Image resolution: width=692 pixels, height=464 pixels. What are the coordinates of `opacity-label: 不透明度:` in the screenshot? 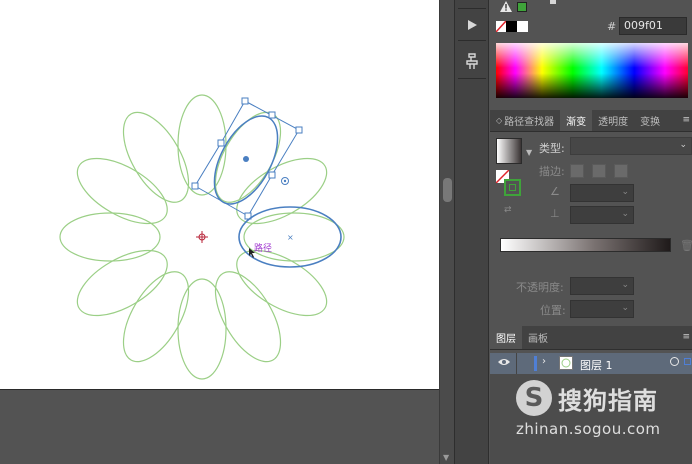 It's located at (540, 287).